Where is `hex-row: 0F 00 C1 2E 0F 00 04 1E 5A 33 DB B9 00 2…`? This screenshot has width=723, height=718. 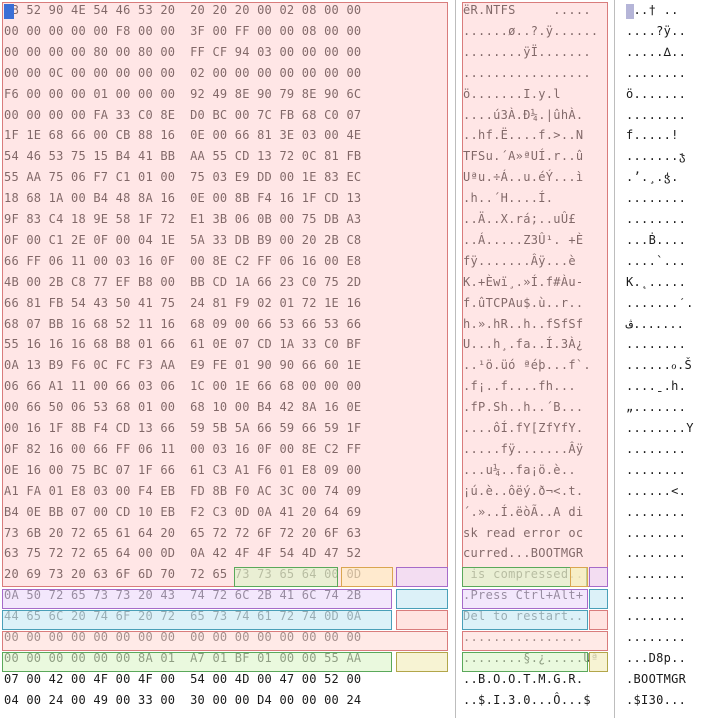
hex-row: 0F 00 C1 2E 0F 00 04 1E 5A 33 DB B9 00 2… is located at coordinates (226, 240).